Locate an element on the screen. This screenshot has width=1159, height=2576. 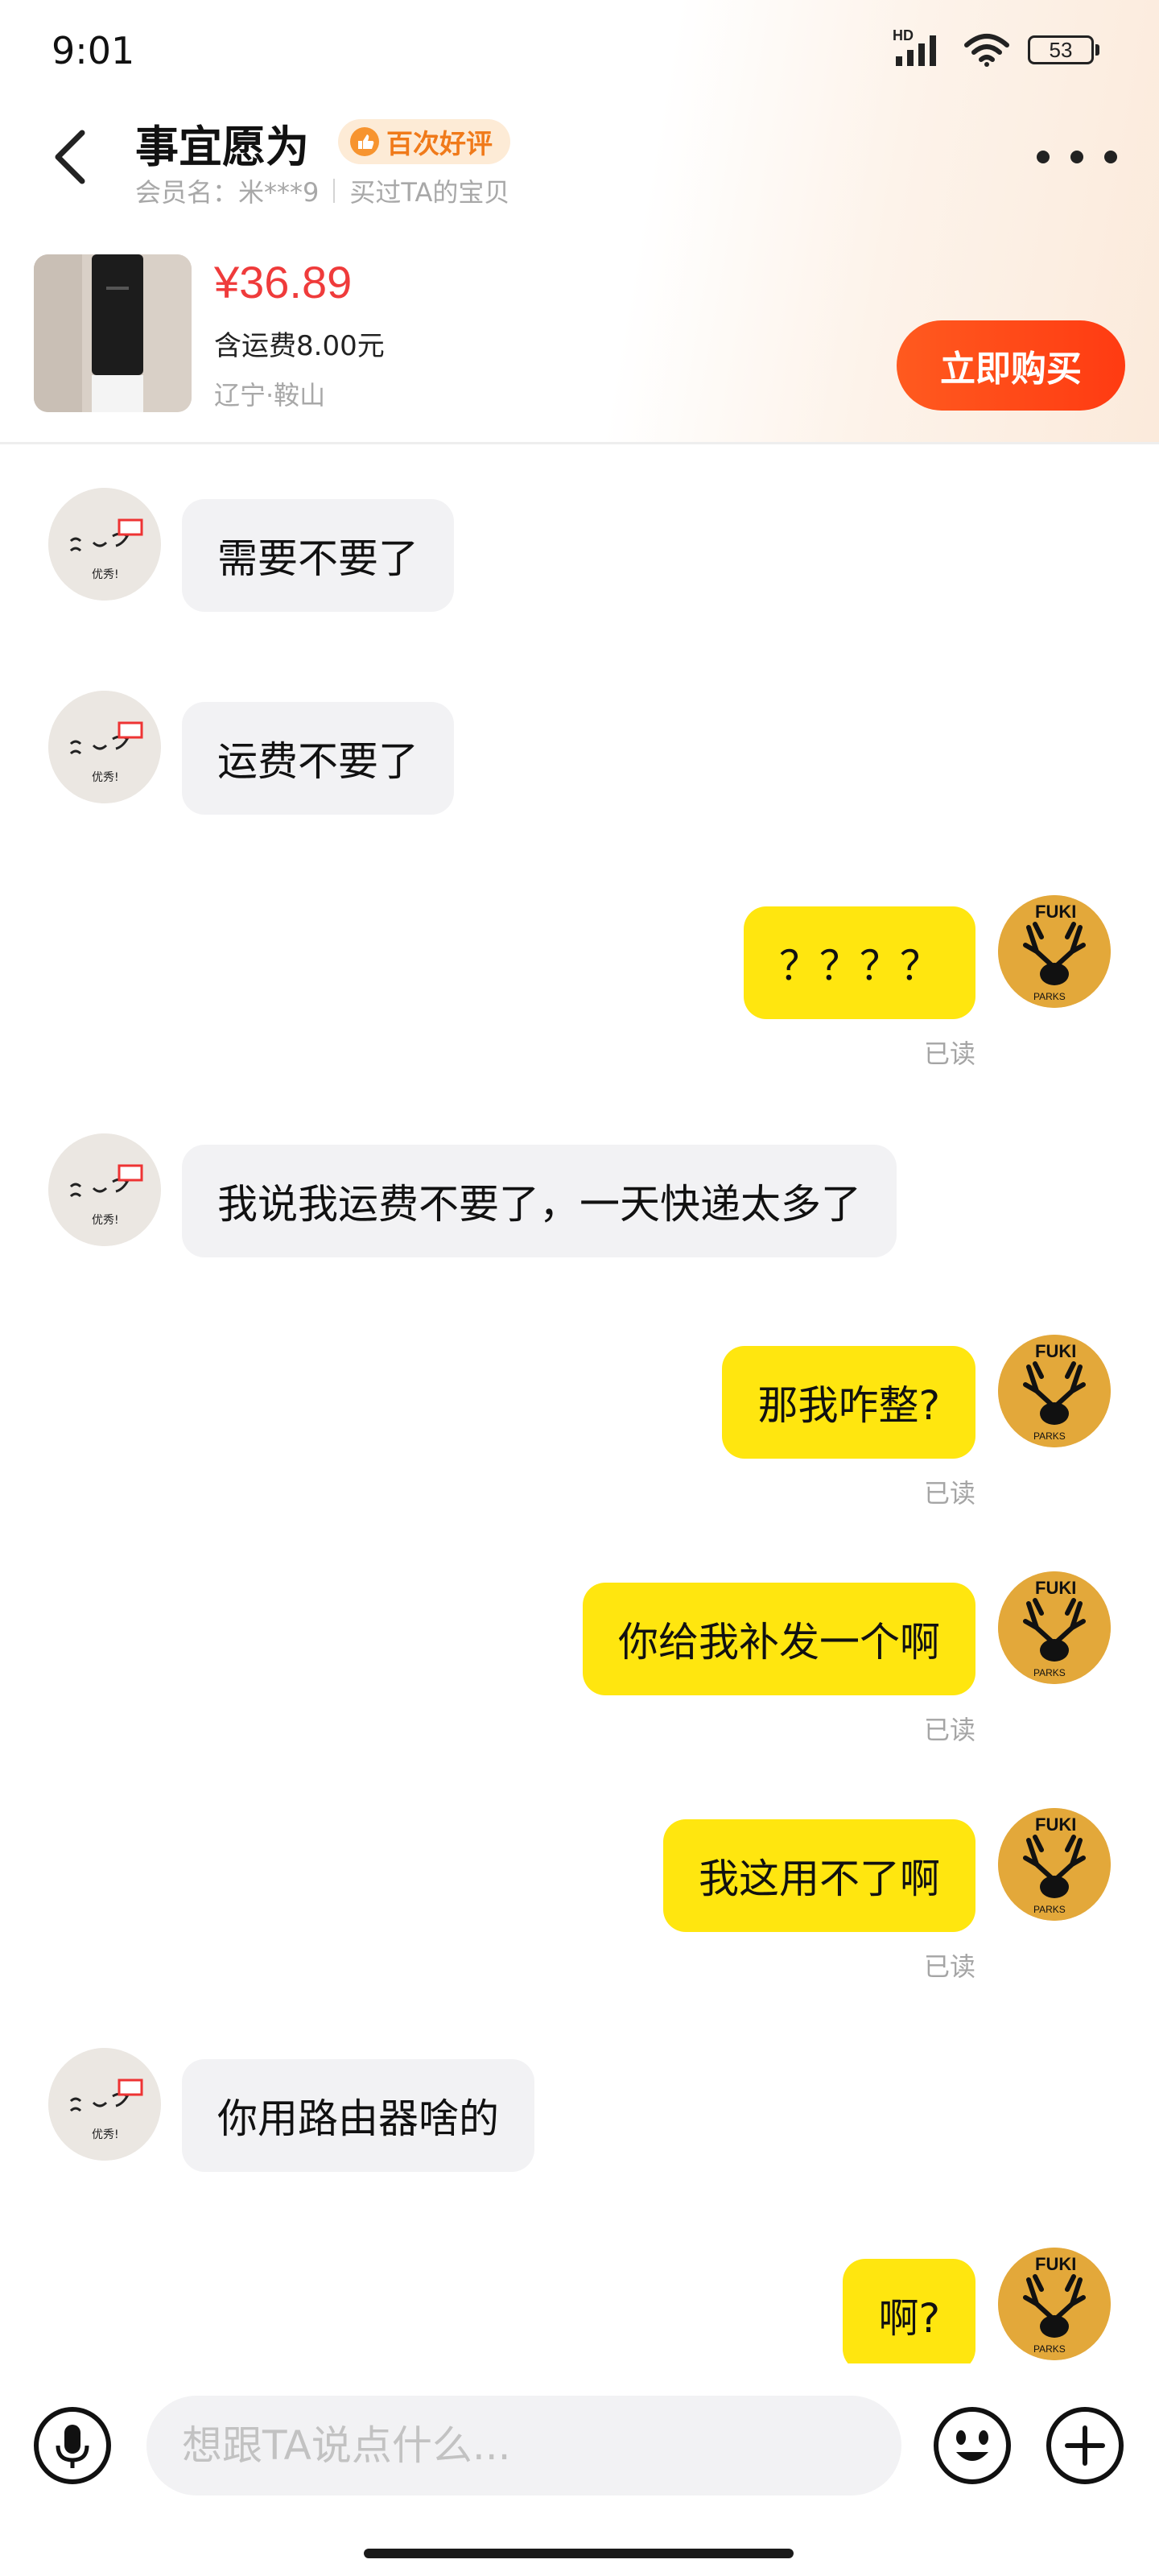
shipping-fee: 含运费8.00元 is located at coordinates (299, 346).